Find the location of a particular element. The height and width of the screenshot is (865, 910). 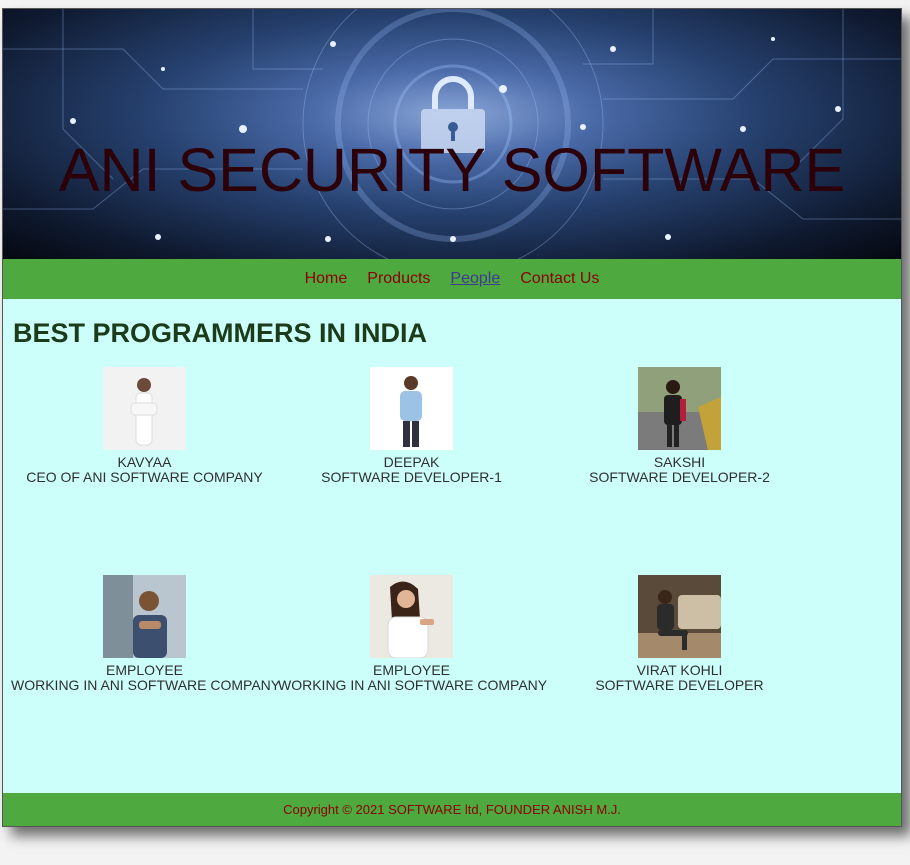

person-card: DEEPAK SOFTWARE DEVELOPER-1 is located at coordinates (411, 426).